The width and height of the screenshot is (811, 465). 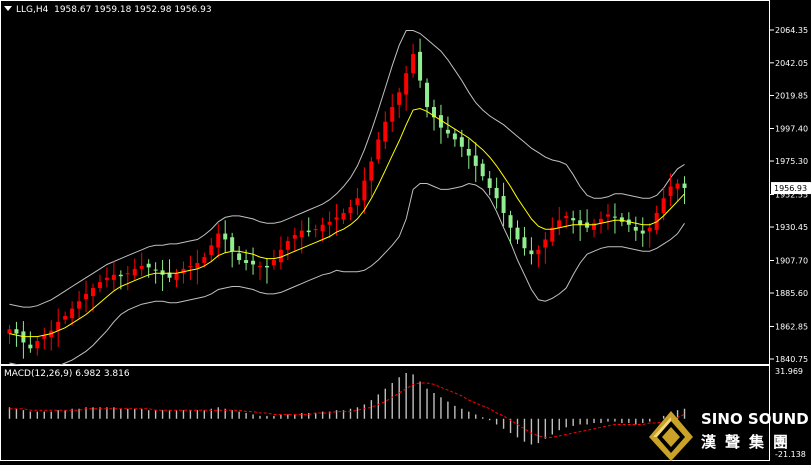 I want to click on price-tick-label: 1885.60, so click(x=791, y=293).